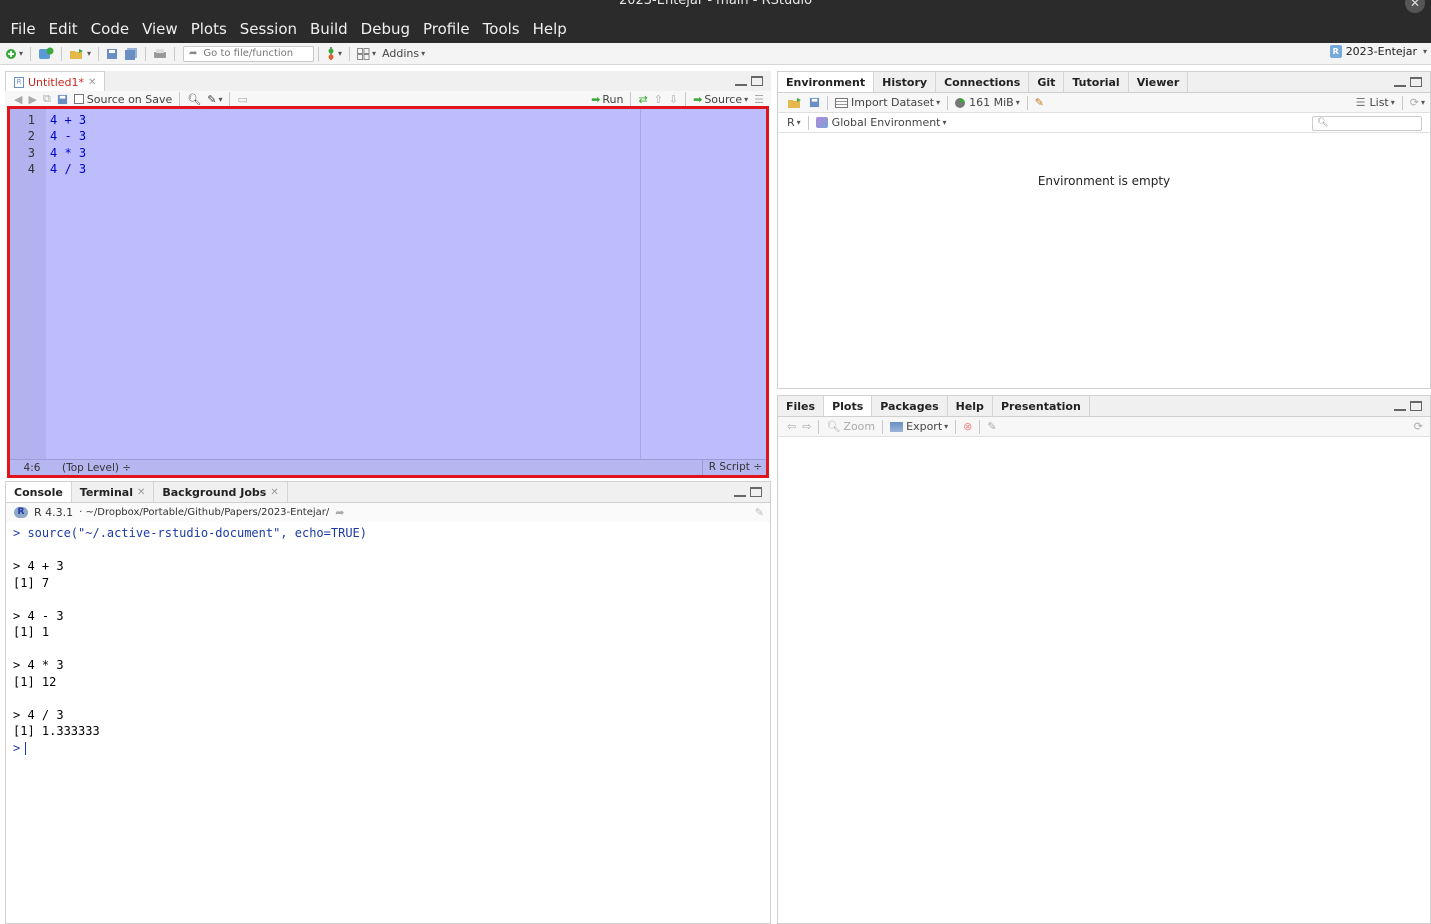  I want to click on clear-objects-broom-icon: ✎, so click(1039, 103).